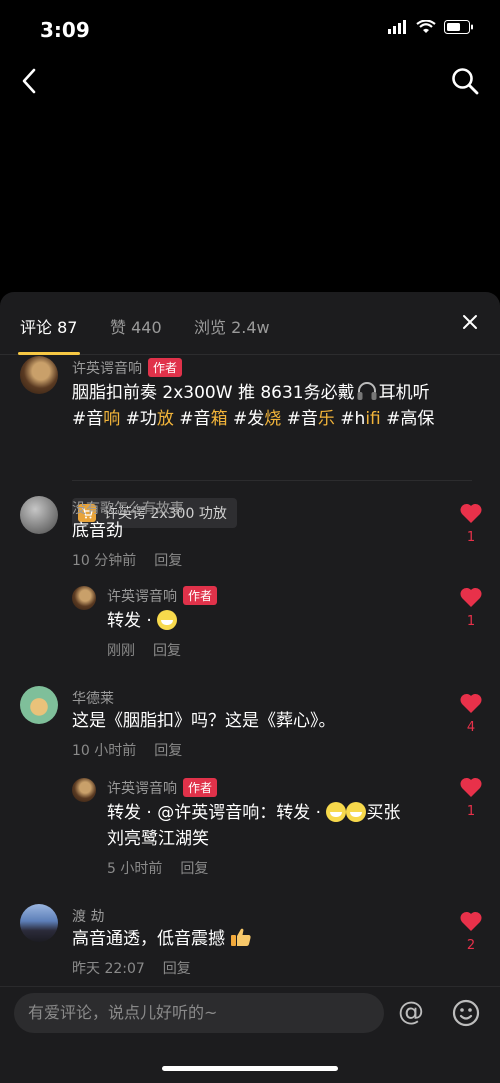  Describe the element at coordinates (165, 419) in the screenshot. I see `hashtag-fragment: 放` at that location.